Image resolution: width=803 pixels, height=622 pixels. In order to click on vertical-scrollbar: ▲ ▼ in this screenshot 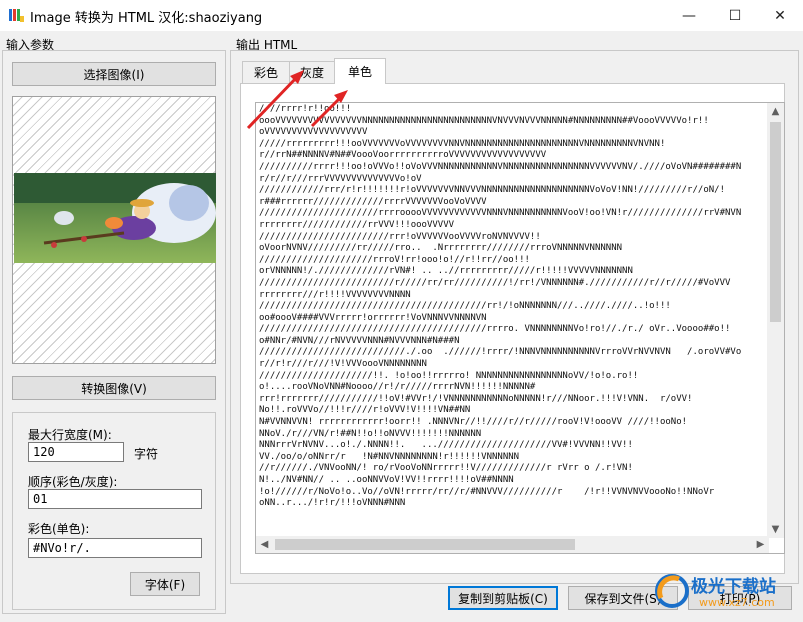, I will do `click(775, 320)`.